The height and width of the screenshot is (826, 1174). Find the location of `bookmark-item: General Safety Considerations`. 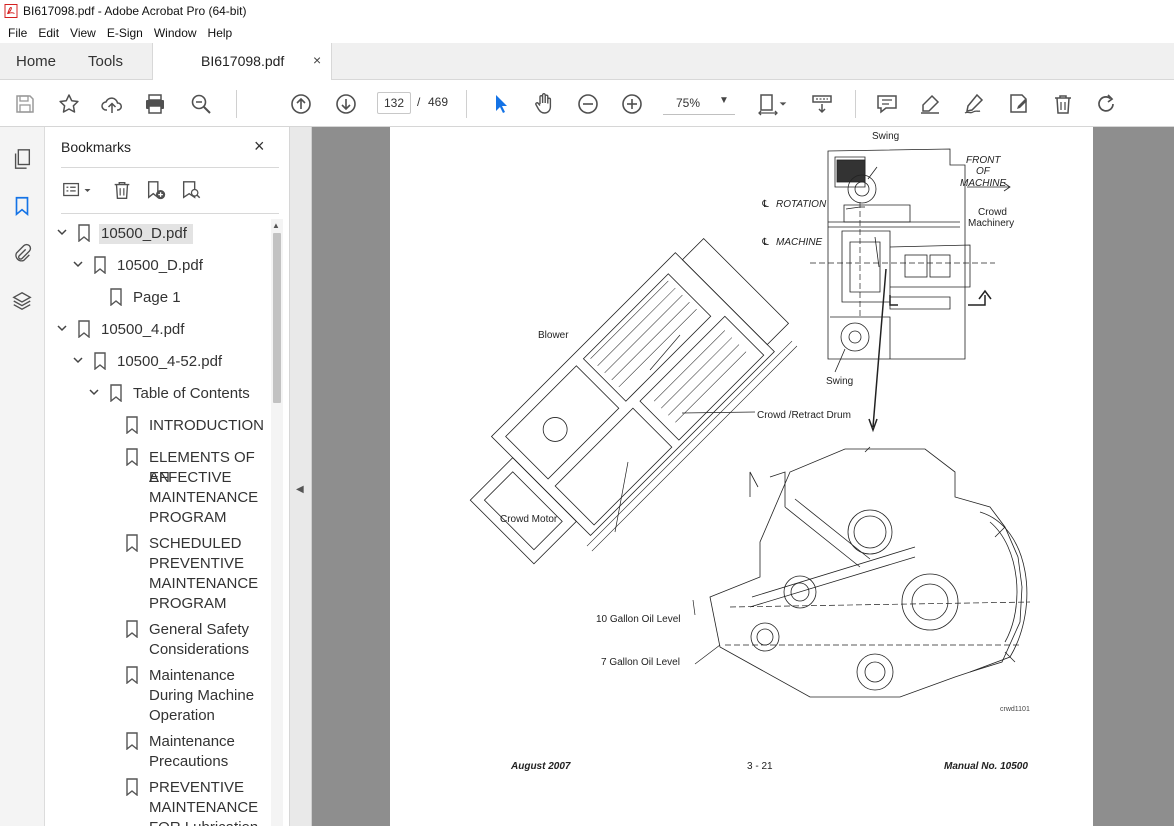

bookmark-item: General Safety Considerations is located at coordinates (158, 640).